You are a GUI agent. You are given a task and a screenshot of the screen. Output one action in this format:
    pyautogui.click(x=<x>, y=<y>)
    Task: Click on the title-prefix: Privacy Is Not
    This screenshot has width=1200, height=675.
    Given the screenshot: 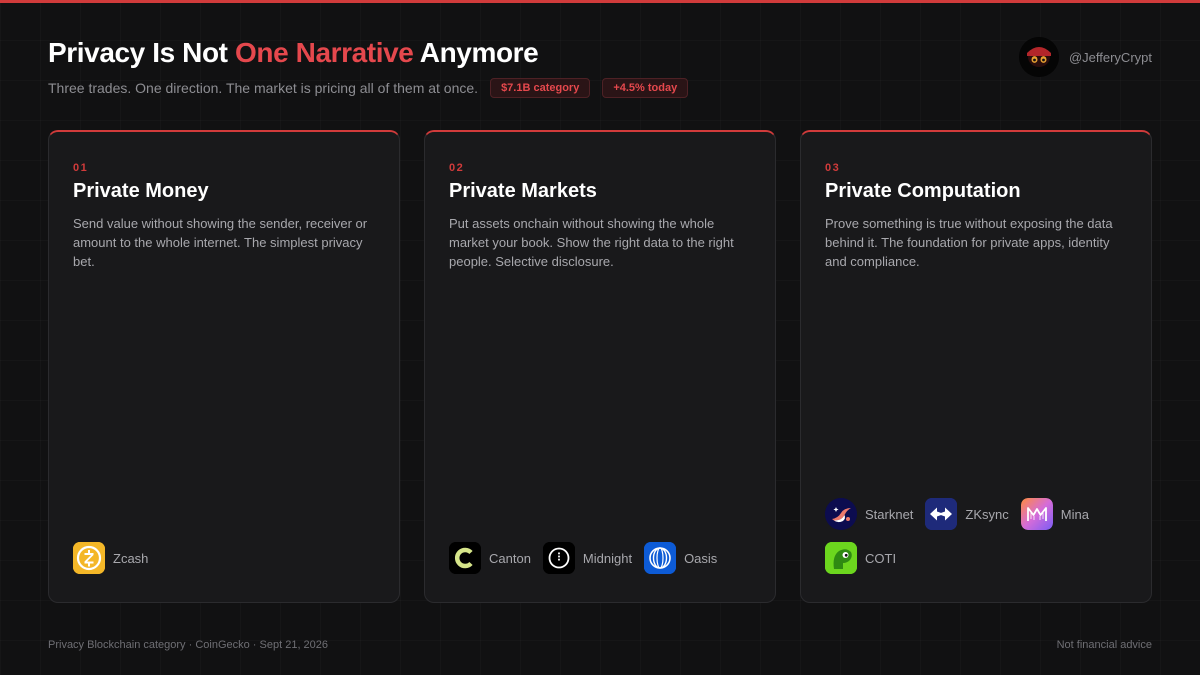 What is the action you would take?
    pyautogui.click(x=141, y=52)
    